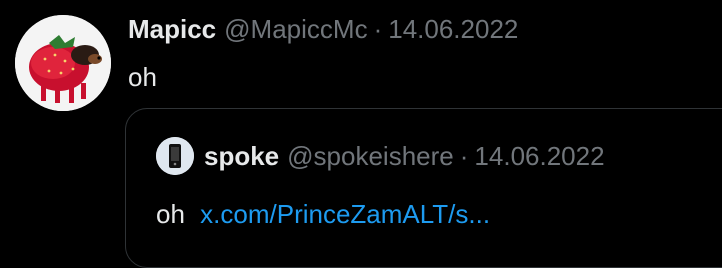 This screenshot has width=722, height=268. Describe the element at coordinates (453, 29) in the screenshot. I see `tweet-date: 14.06.2022` at that location.